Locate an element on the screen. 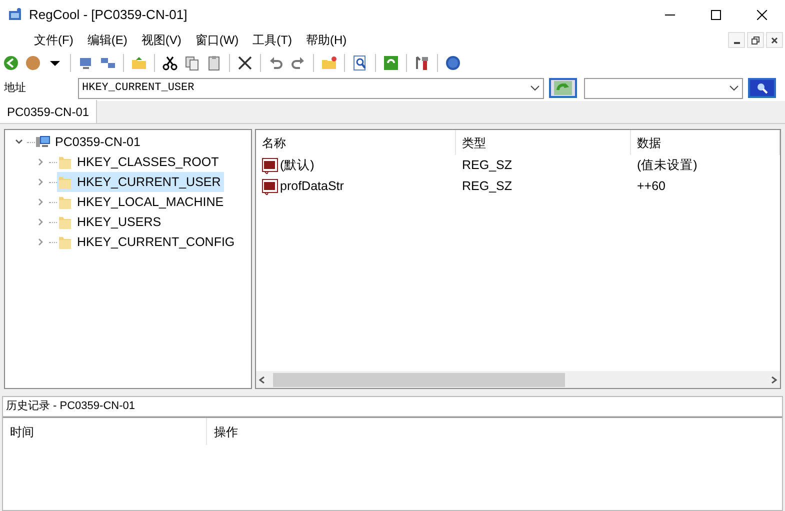 The width and height of the screenshot is (785, 511). menu-item: 文件(F) is located at coordinates (54, 40).